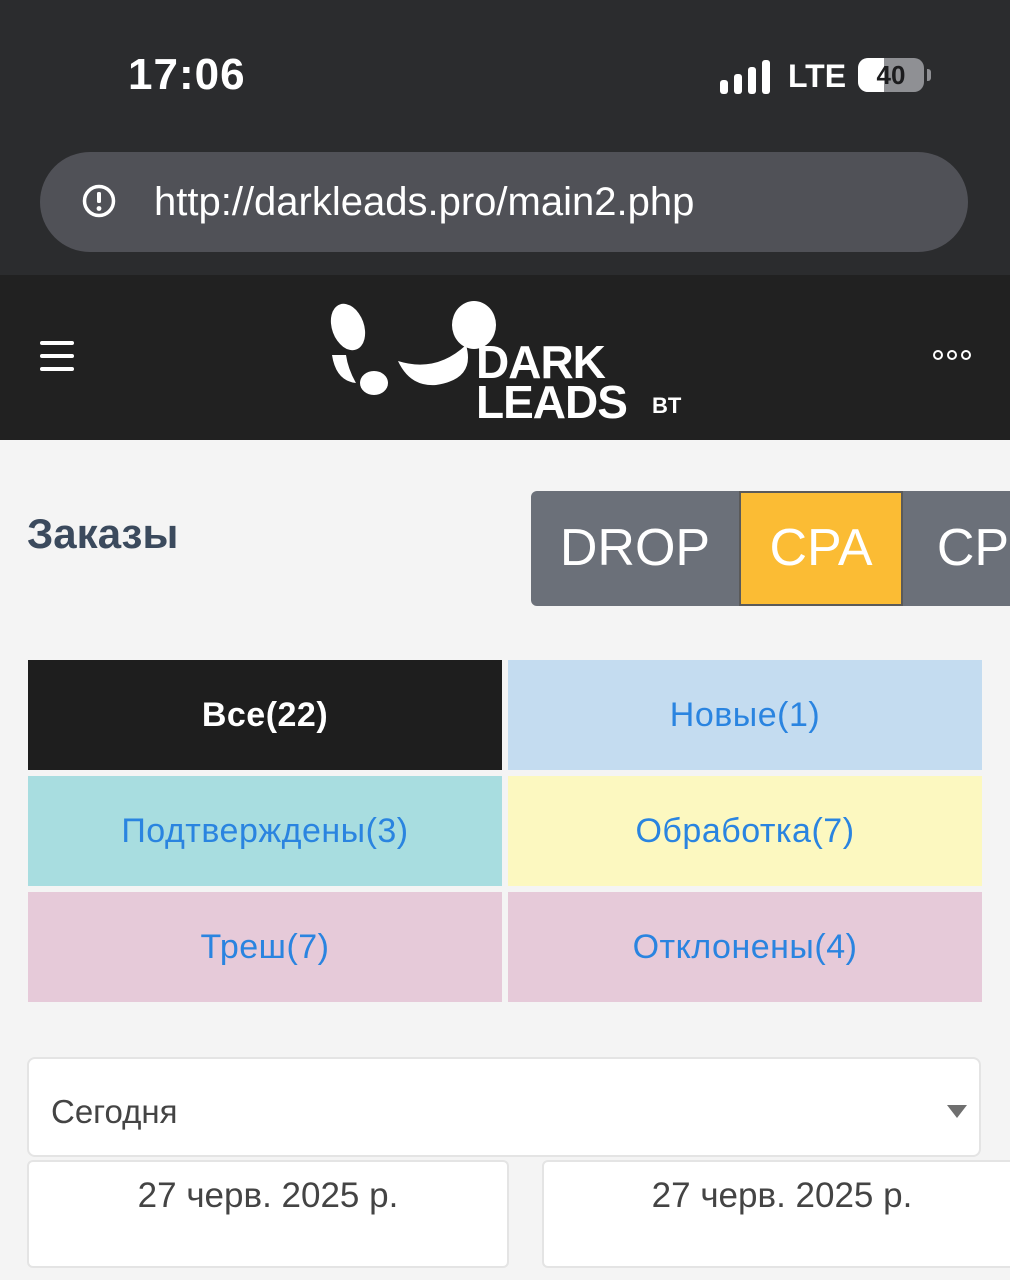 This screenshot has height=1280, width=1010. Describe the element at coordinates (265, 831) in the screenshot. I see `status-tab-confirmed: Подтверждены(3)` at that location.